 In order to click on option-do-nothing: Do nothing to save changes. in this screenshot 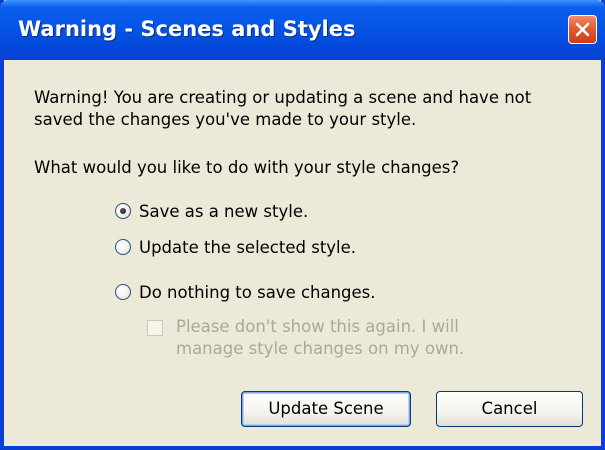, I will do `click(265, 293)`.